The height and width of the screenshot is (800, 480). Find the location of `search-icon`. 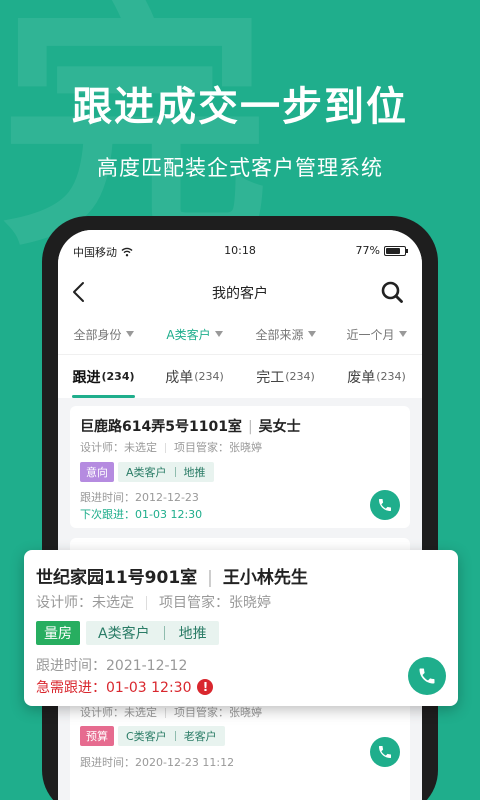

search-icon is located at coordinates (392, 292).